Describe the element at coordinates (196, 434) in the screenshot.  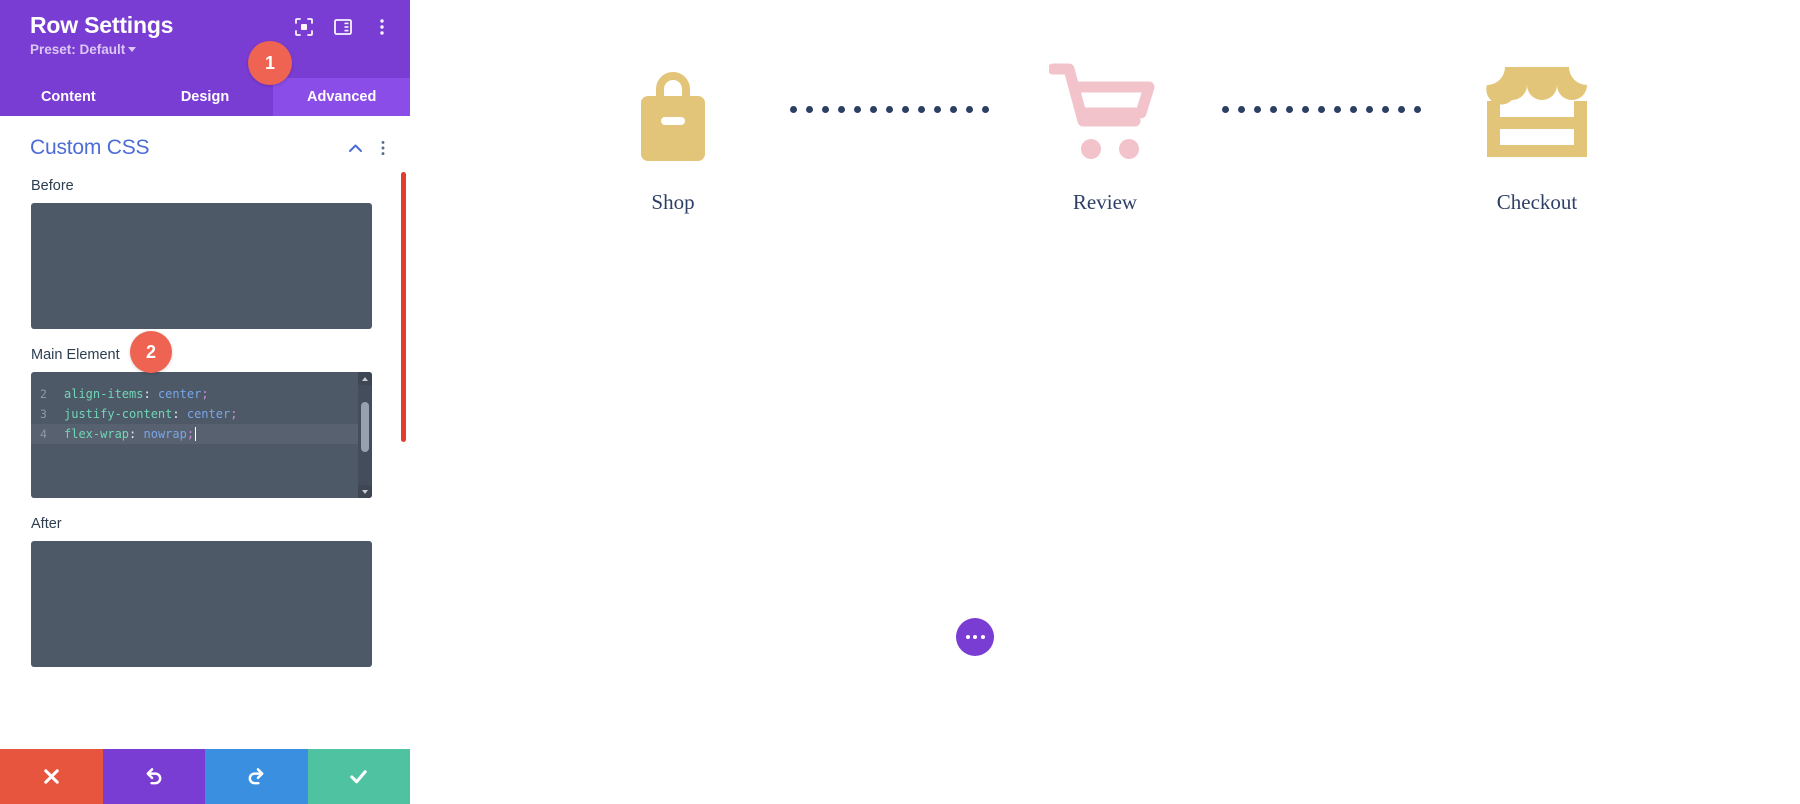
I see `text-cursor` at that location.